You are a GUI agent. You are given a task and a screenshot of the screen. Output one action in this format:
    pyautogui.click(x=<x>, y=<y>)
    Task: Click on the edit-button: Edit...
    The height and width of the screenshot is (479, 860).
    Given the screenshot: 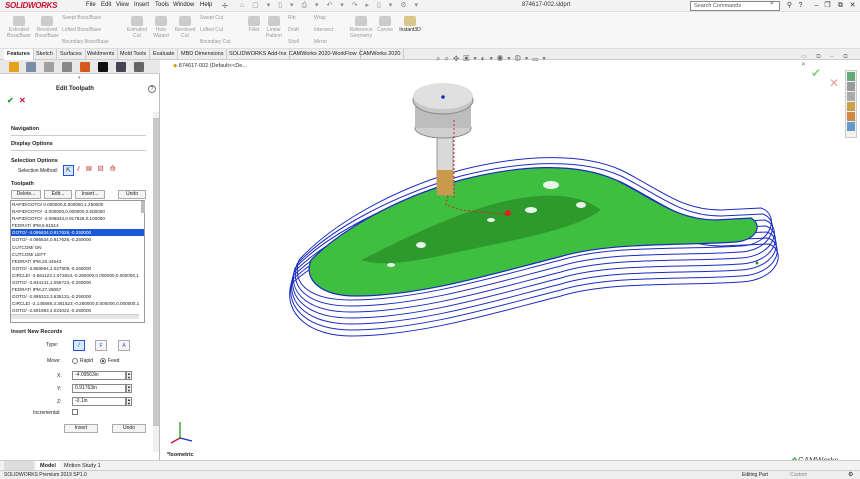 What is the action you would take?
    pyautogui.click(x=58, y=194)
    